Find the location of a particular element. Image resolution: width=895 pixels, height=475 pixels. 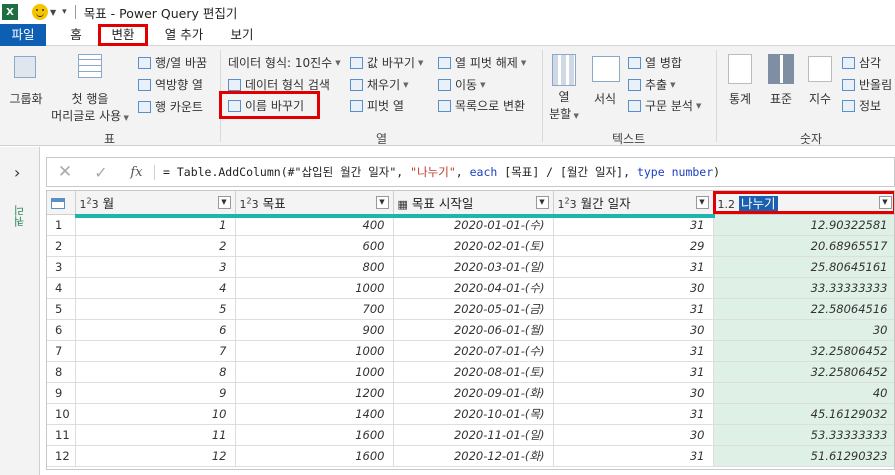

days-cell: 29 is located at coordinates (633, 246).